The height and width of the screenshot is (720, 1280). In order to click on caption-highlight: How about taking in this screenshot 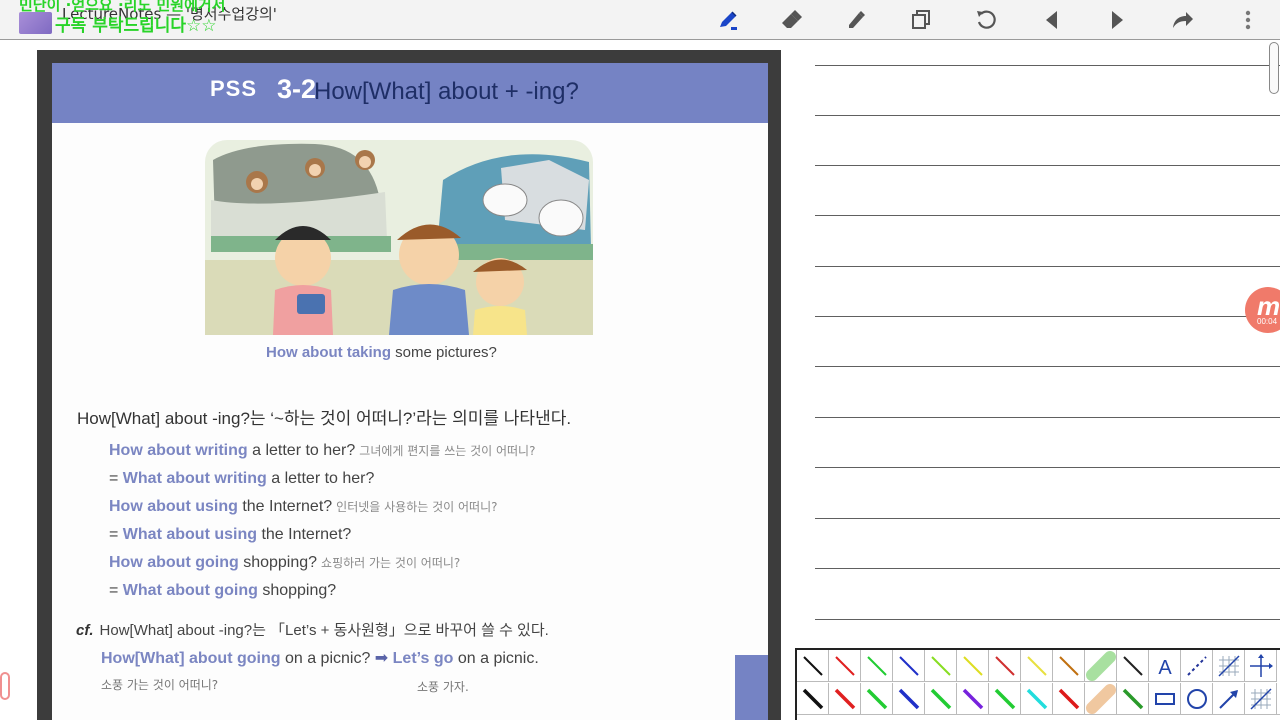, I will do `click(328, 352)`.